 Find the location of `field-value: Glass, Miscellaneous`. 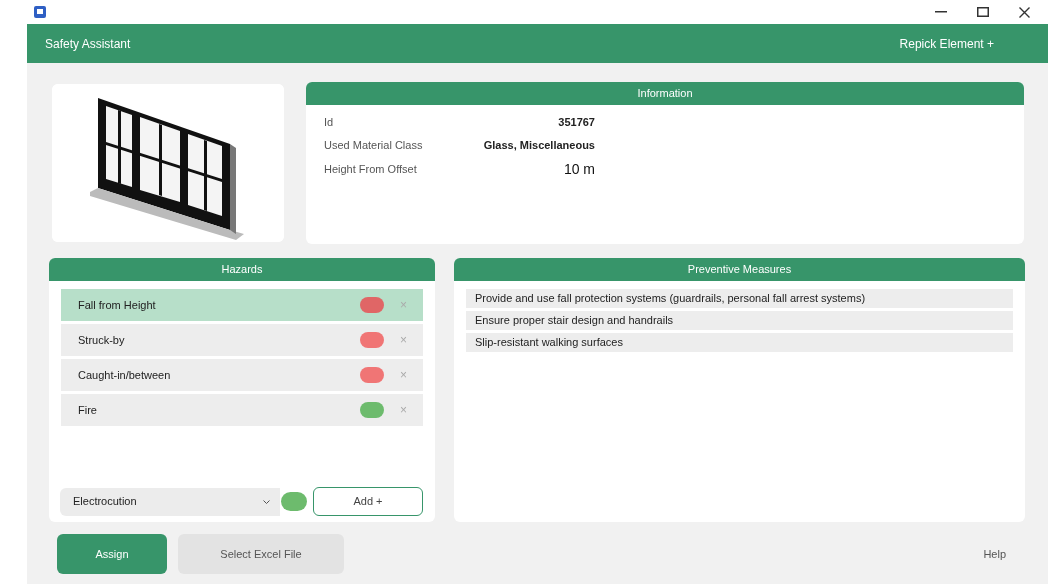

field-value: Glass, Miscellaneous is located at coordinates (538, 145).